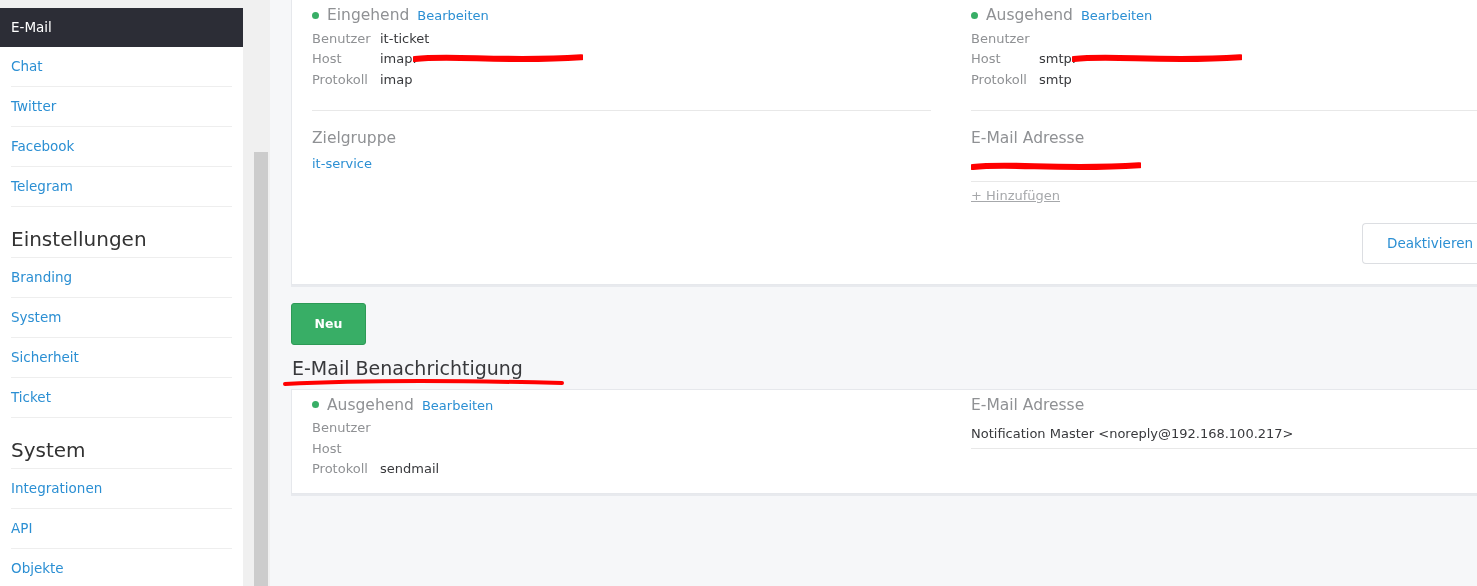  I want to click on group-link: it-service, so click(342, 163).